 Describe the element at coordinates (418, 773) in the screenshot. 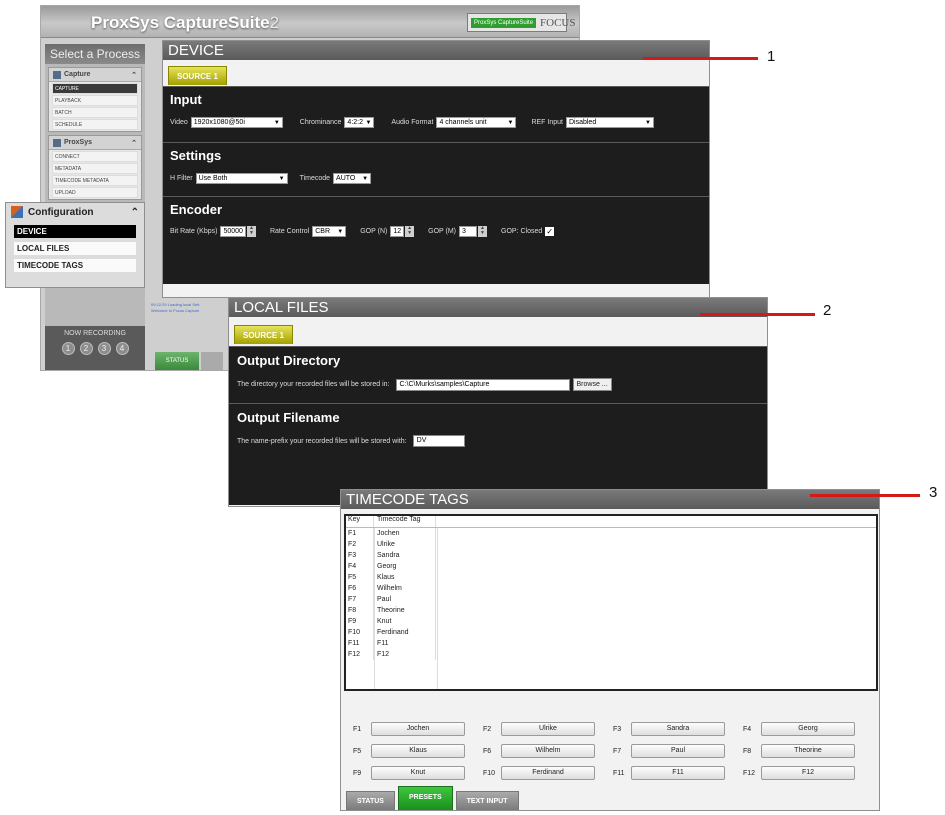

I see `tag-button-f9: Knut` at that location.